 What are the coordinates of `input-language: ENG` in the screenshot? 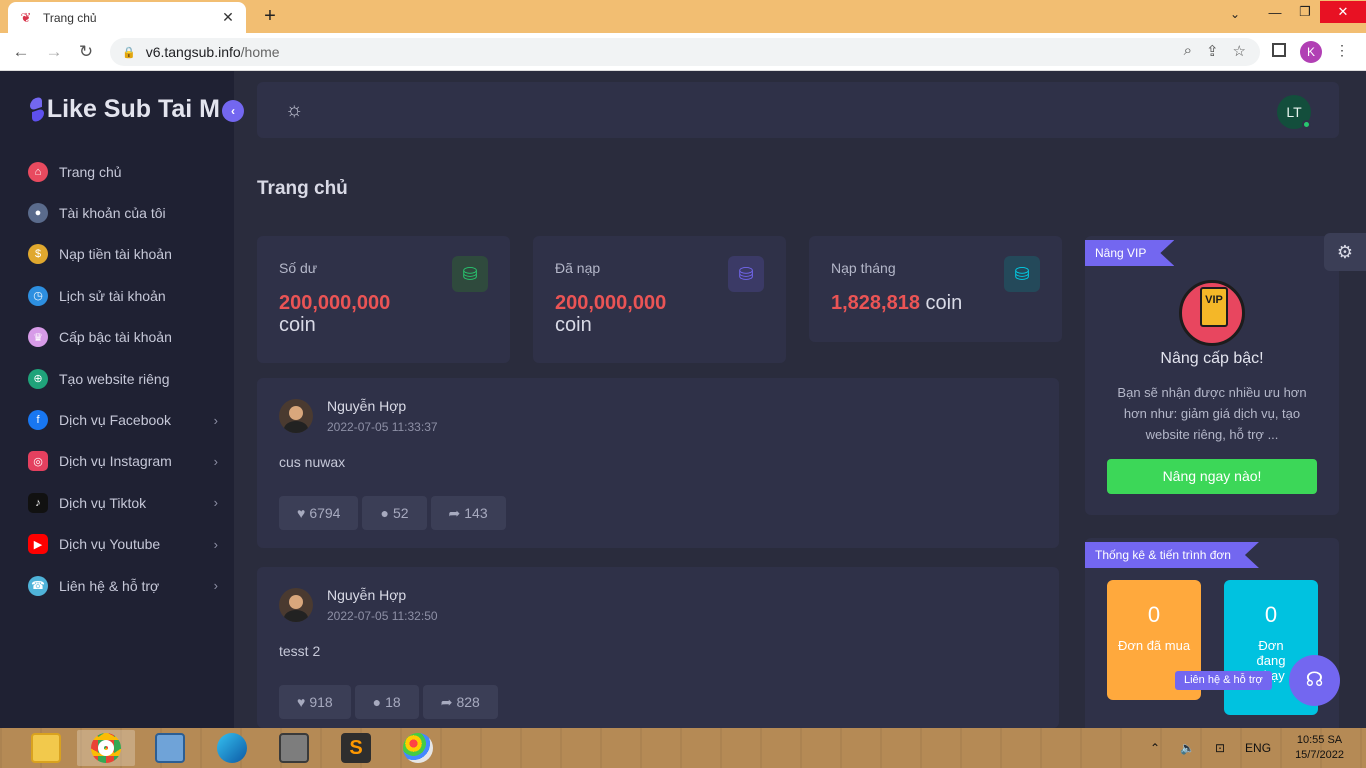 It's located at (1258, 748).